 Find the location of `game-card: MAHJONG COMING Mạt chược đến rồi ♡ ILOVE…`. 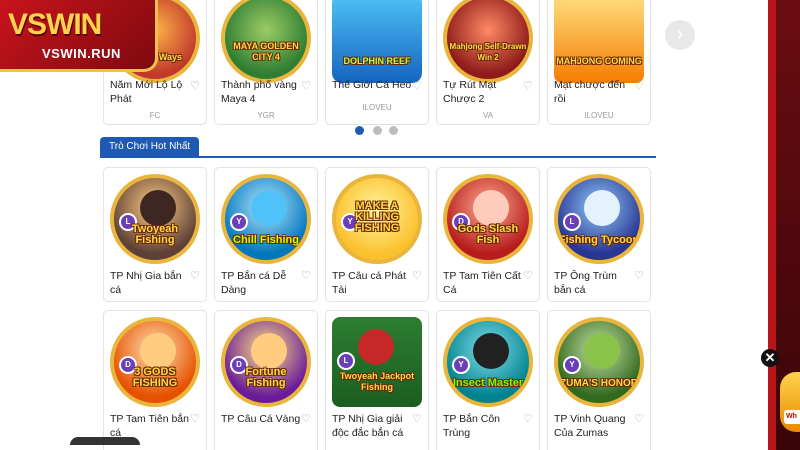

game-card: MAHJONG COMING Mạt chược đến rồi ♡ ILOVE… is located at coordinates (599, 62).